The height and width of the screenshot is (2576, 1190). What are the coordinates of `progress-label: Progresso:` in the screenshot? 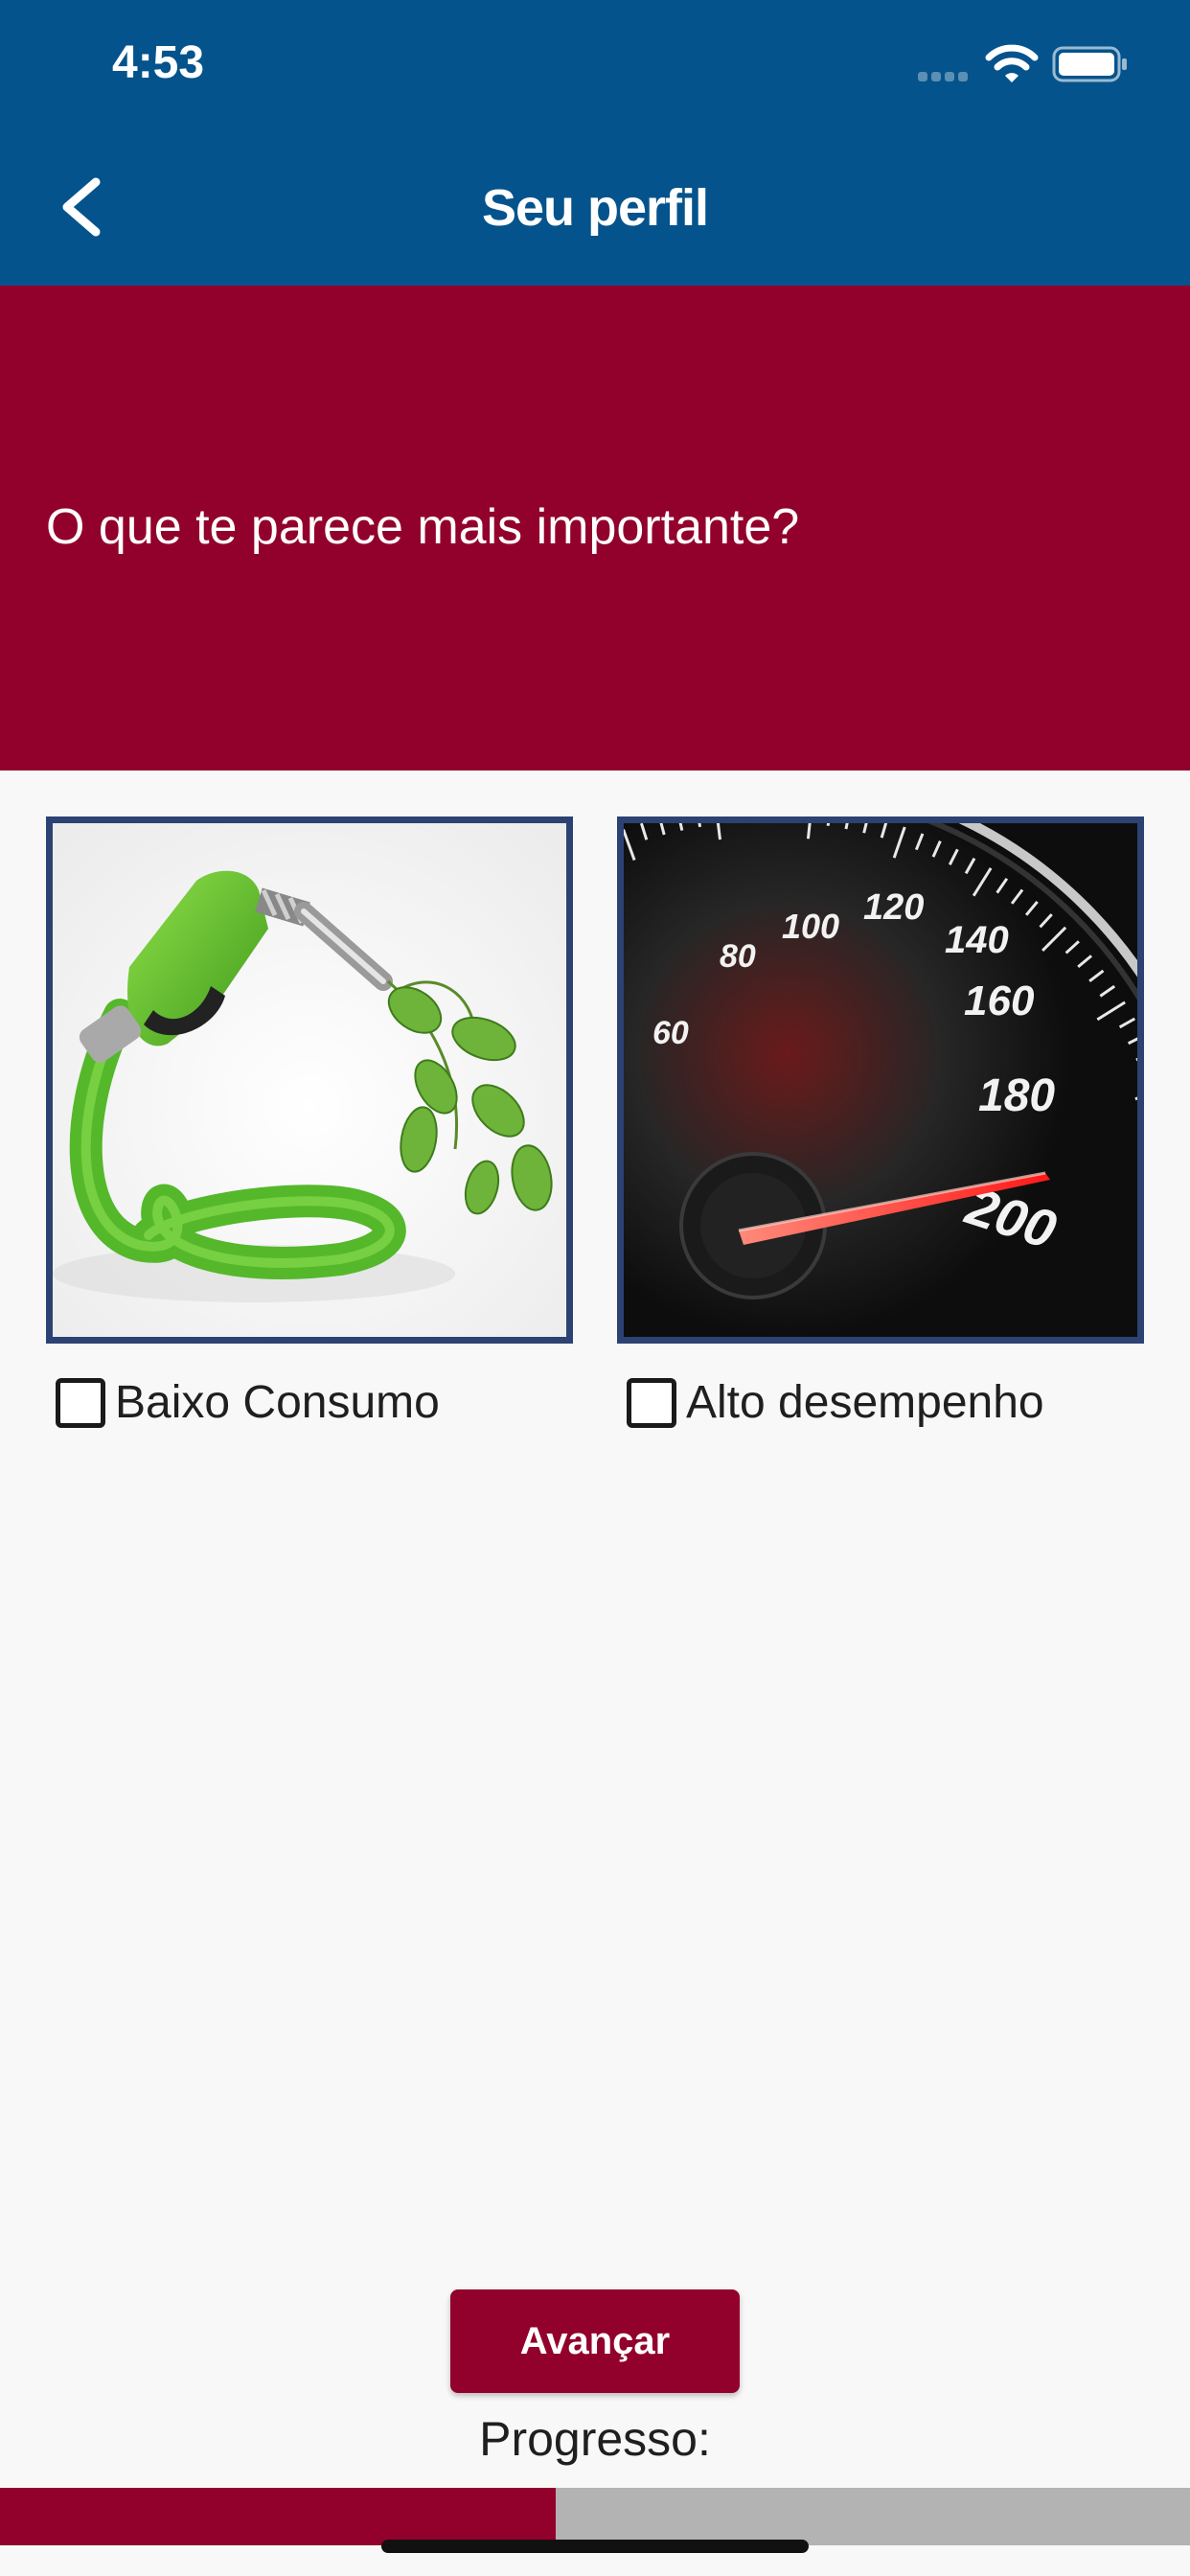 It's located at (595, 2439).